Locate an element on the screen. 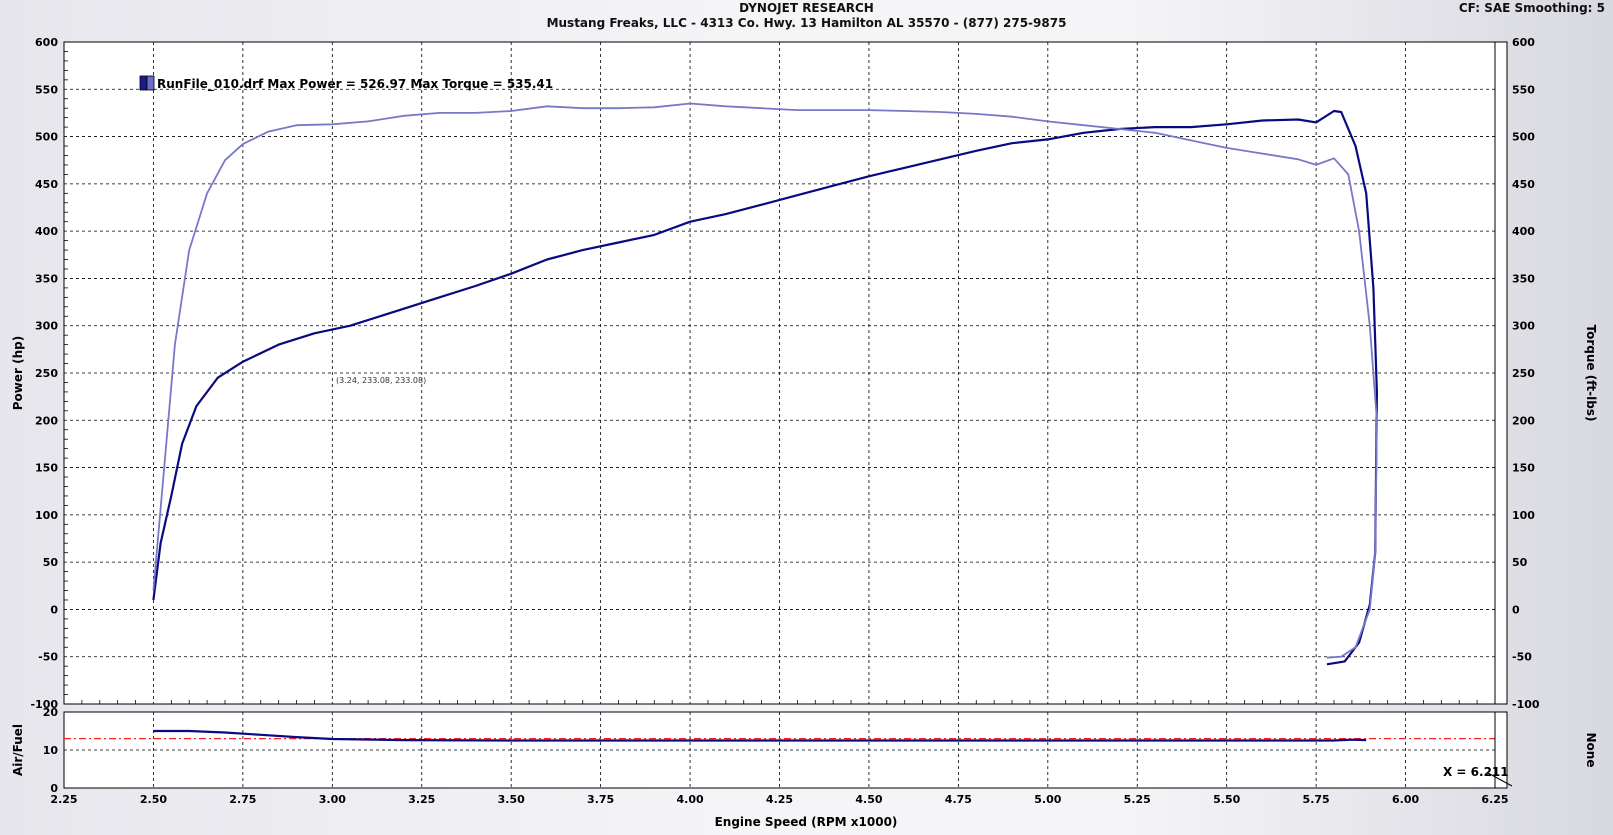  y-tick-label: 200 is located at coordinates (46, 420).